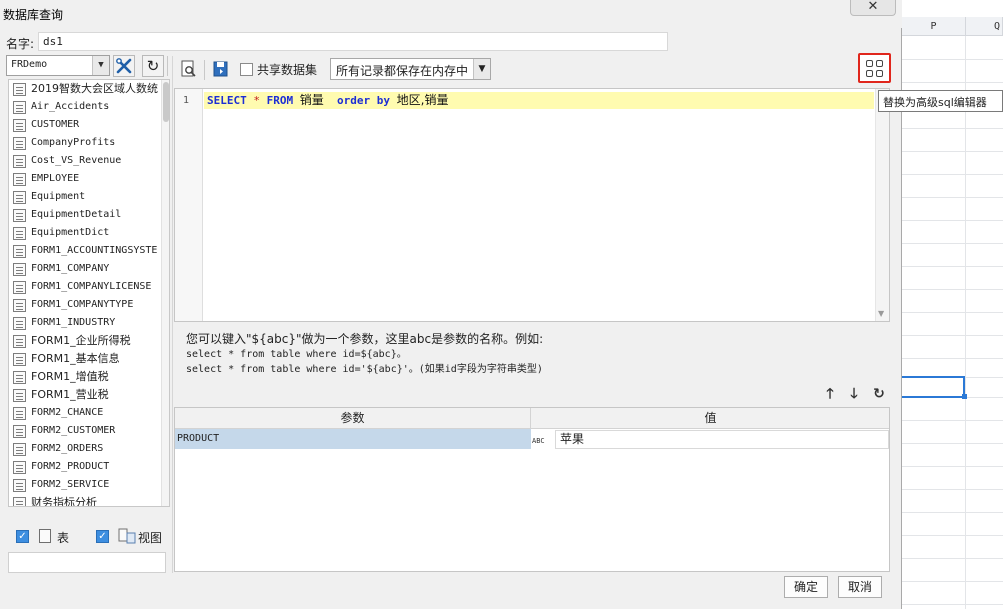 The height and width of the screenshot is (609, 1003). I want to click on close-button: ✕, so click(873, 8).